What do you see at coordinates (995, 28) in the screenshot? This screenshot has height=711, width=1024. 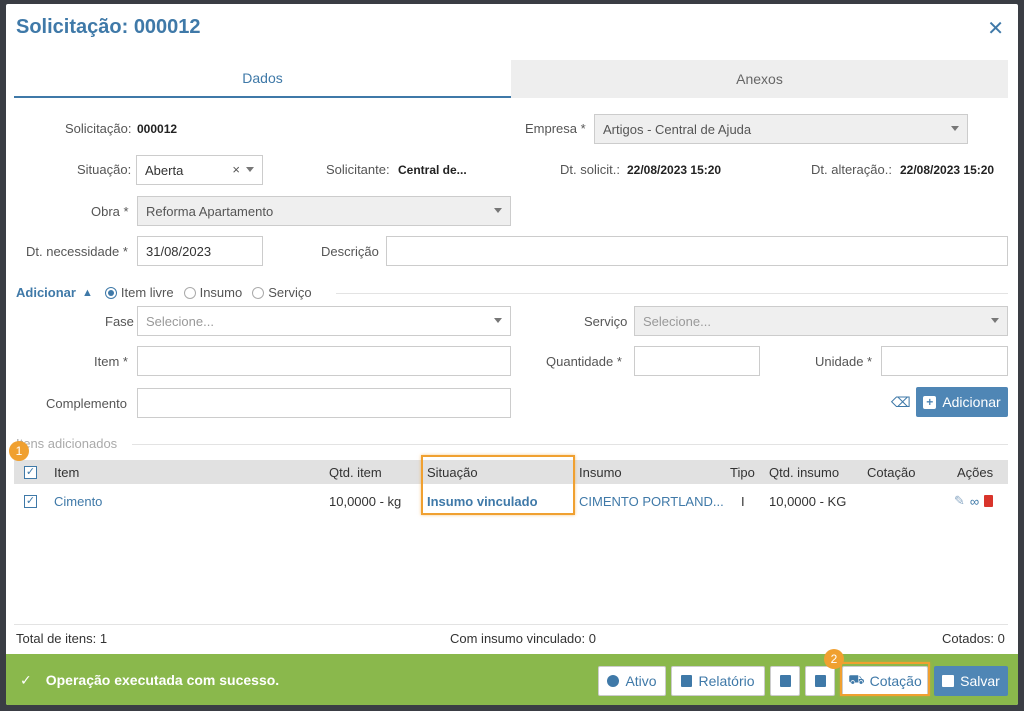 I see `close-icon: ✕` at bounding box center [995, 28].